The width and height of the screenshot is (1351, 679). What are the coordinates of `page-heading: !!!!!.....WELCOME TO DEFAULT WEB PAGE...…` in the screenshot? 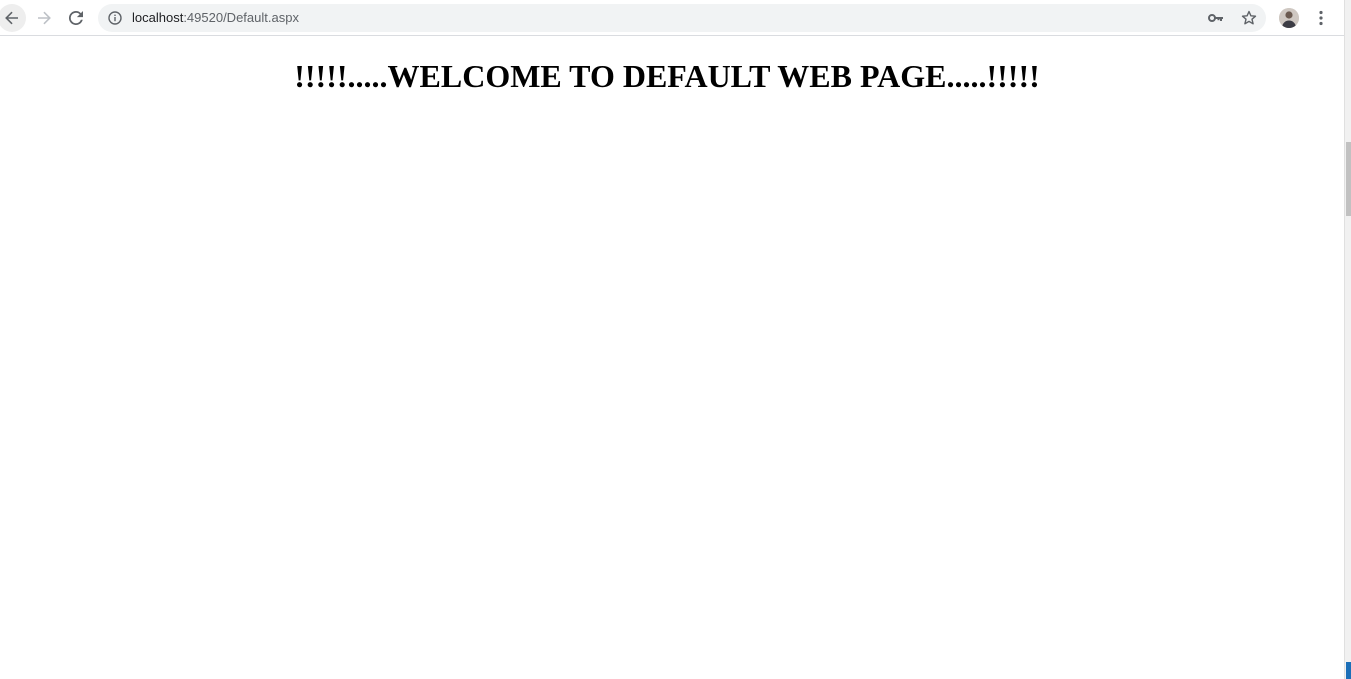 It's located at (667, 76).